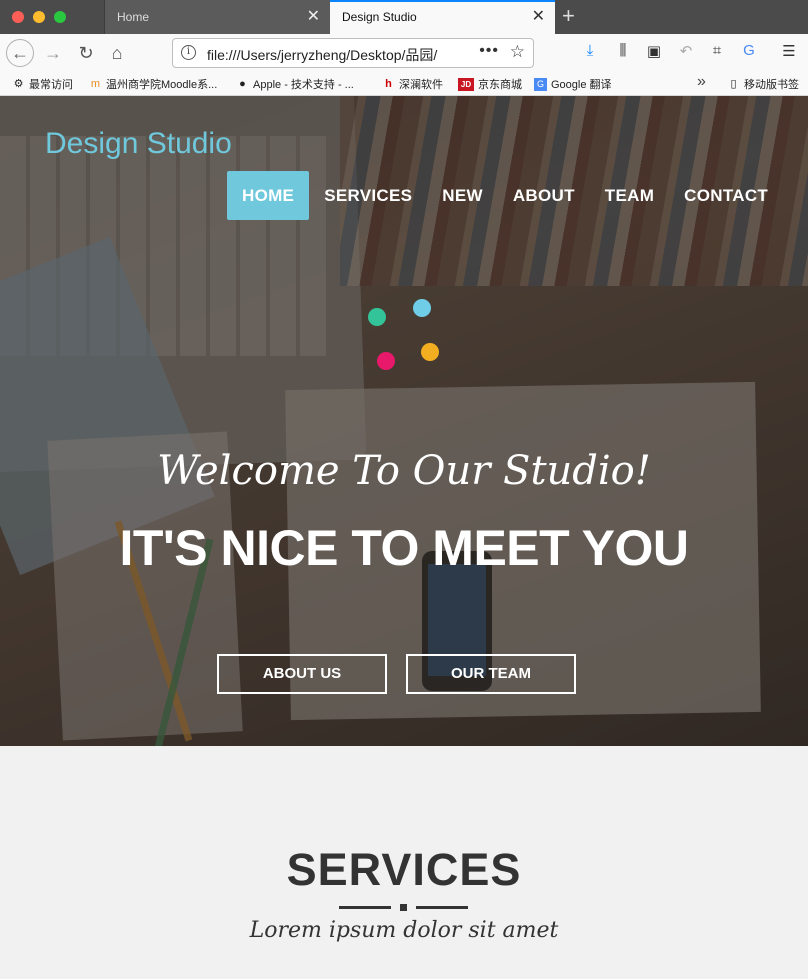  I want to click on bookmark-item: G Google 翻译, so click(573, 84).